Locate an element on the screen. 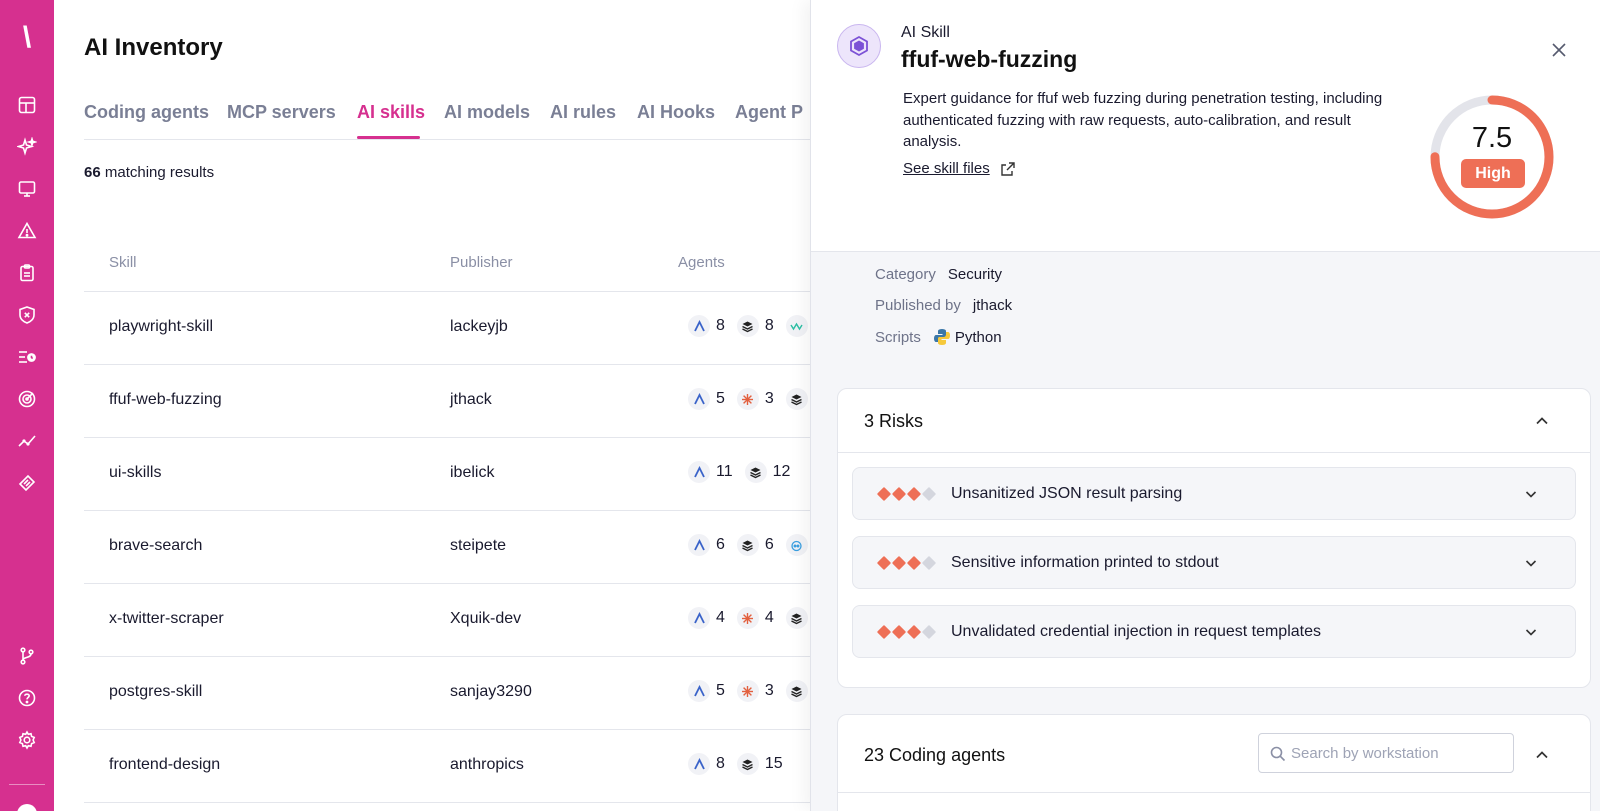  column-header-agents: Agents is located at coordinates (701, 262).